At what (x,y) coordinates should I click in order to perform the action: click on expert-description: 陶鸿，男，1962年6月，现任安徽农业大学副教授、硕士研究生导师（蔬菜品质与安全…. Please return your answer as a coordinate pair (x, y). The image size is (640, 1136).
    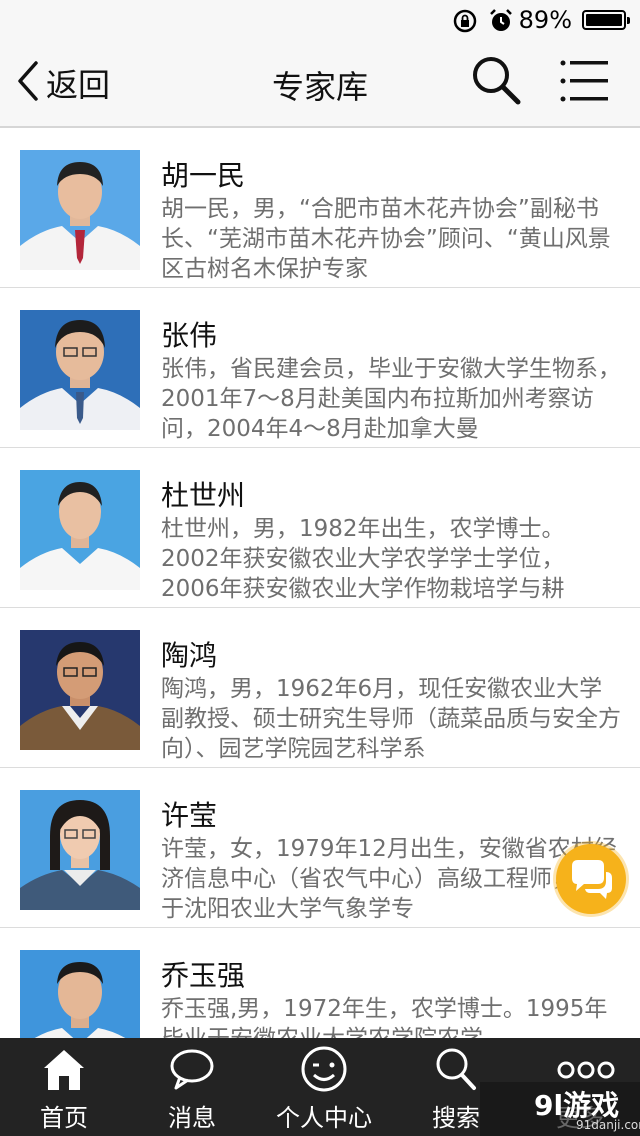
    Looking at the image, I should click on (391, 719).